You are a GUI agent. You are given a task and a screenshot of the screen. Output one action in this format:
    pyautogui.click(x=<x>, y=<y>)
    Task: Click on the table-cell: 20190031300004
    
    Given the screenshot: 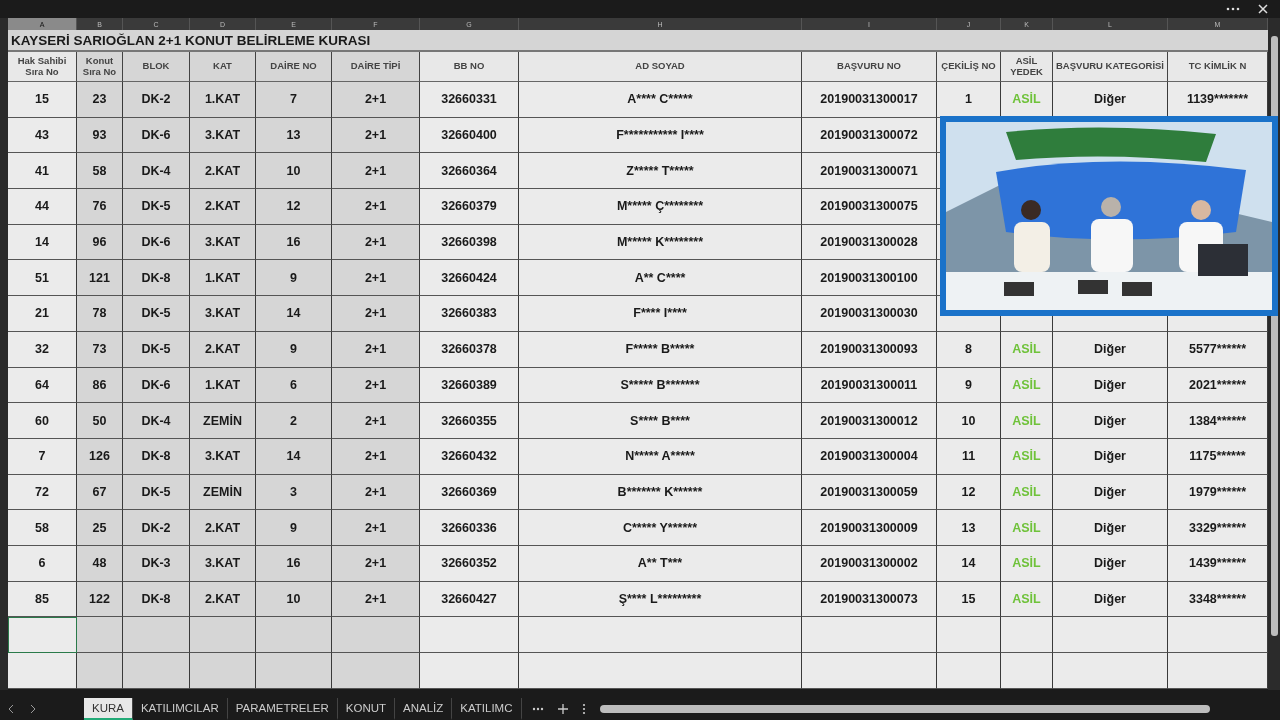 What is the action you would take?
    pyautogui.click(x=869, y=456)
    